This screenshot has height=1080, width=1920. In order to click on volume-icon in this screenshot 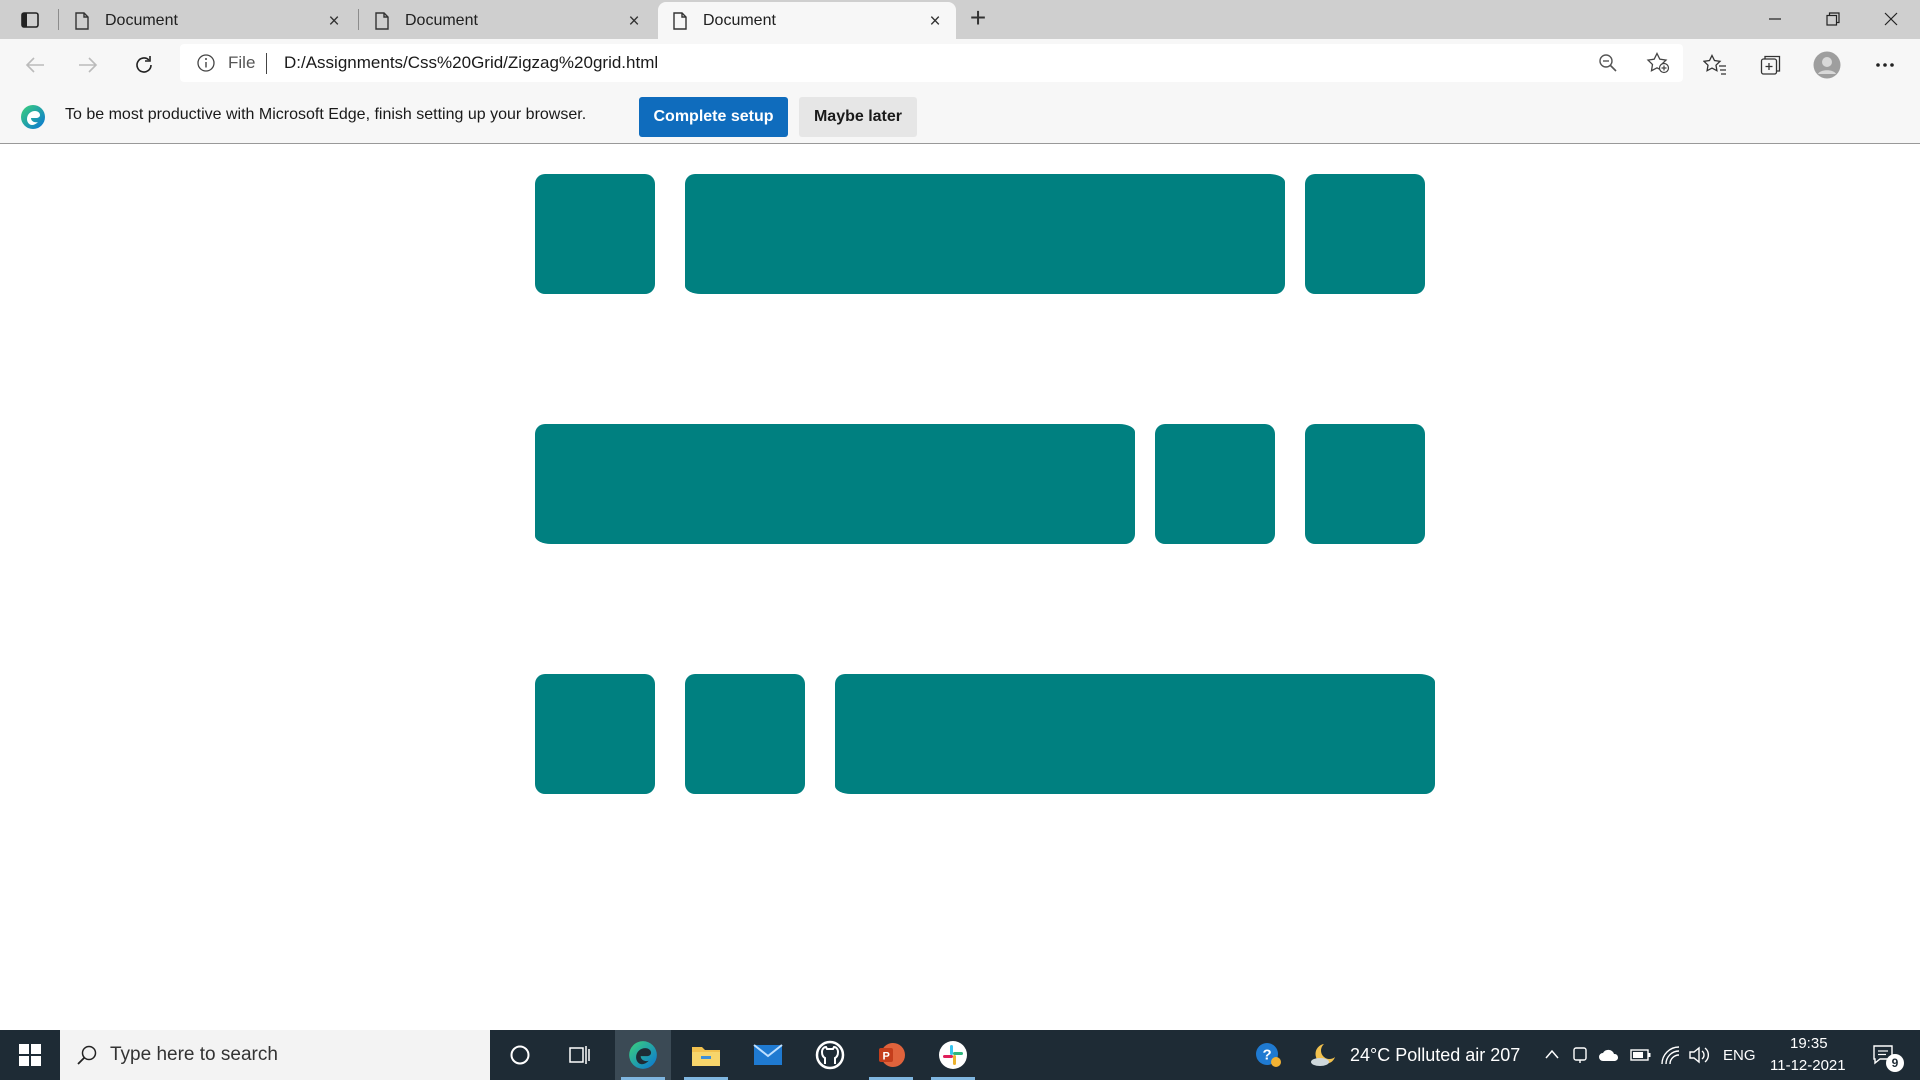, I will do `click(1699, 1055)`.